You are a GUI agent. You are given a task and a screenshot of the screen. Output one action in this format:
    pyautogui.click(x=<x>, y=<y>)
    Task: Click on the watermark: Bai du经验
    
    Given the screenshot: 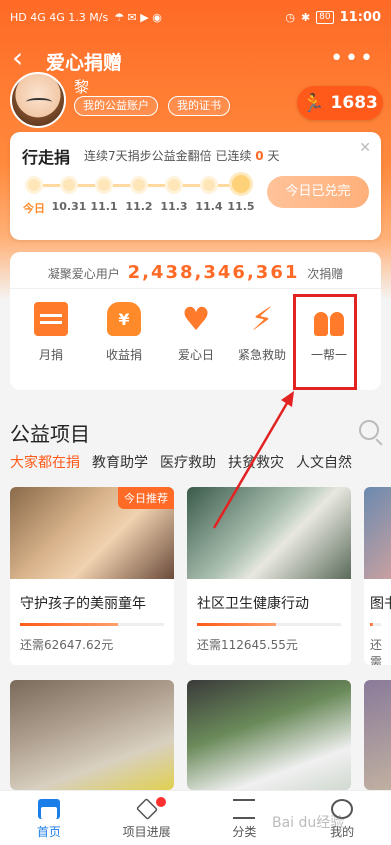 What is the action you would take?
    pyautogui.click(x=308, y=823)
    